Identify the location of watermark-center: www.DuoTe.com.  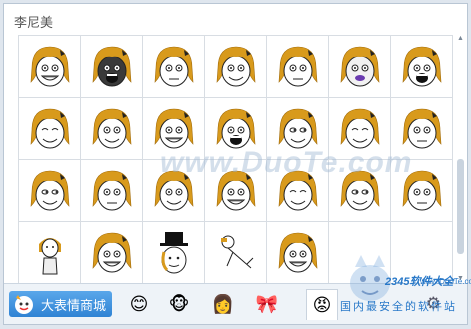
(286, 162).